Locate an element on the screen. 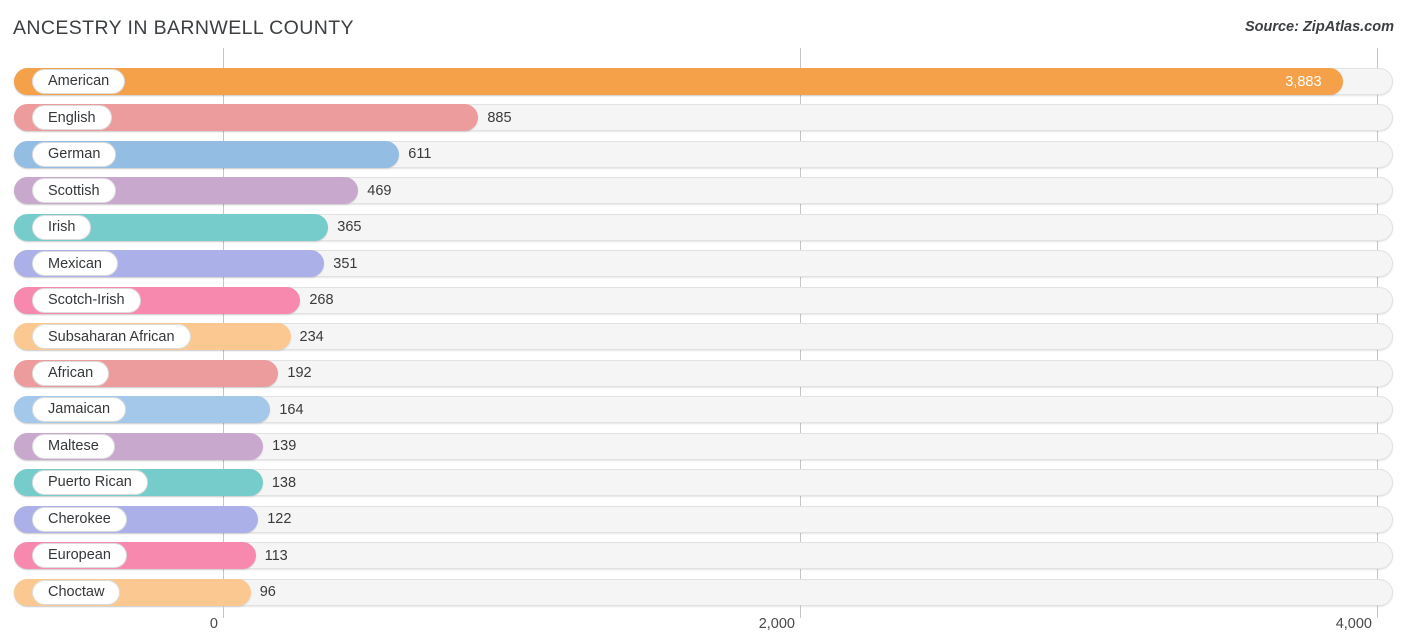 The image size is (1406, 644). bar-row: Subsaharan African 234 is located at coordinates (703, 337).